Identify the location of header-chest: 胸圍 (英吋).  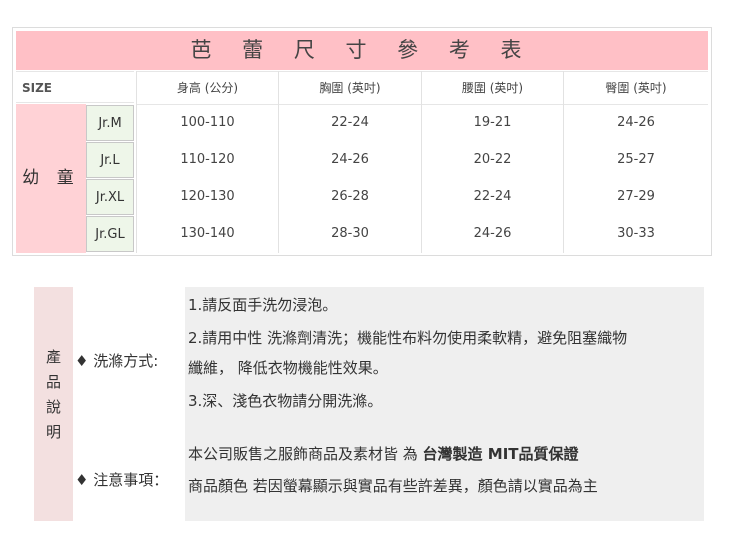
(350, 88).